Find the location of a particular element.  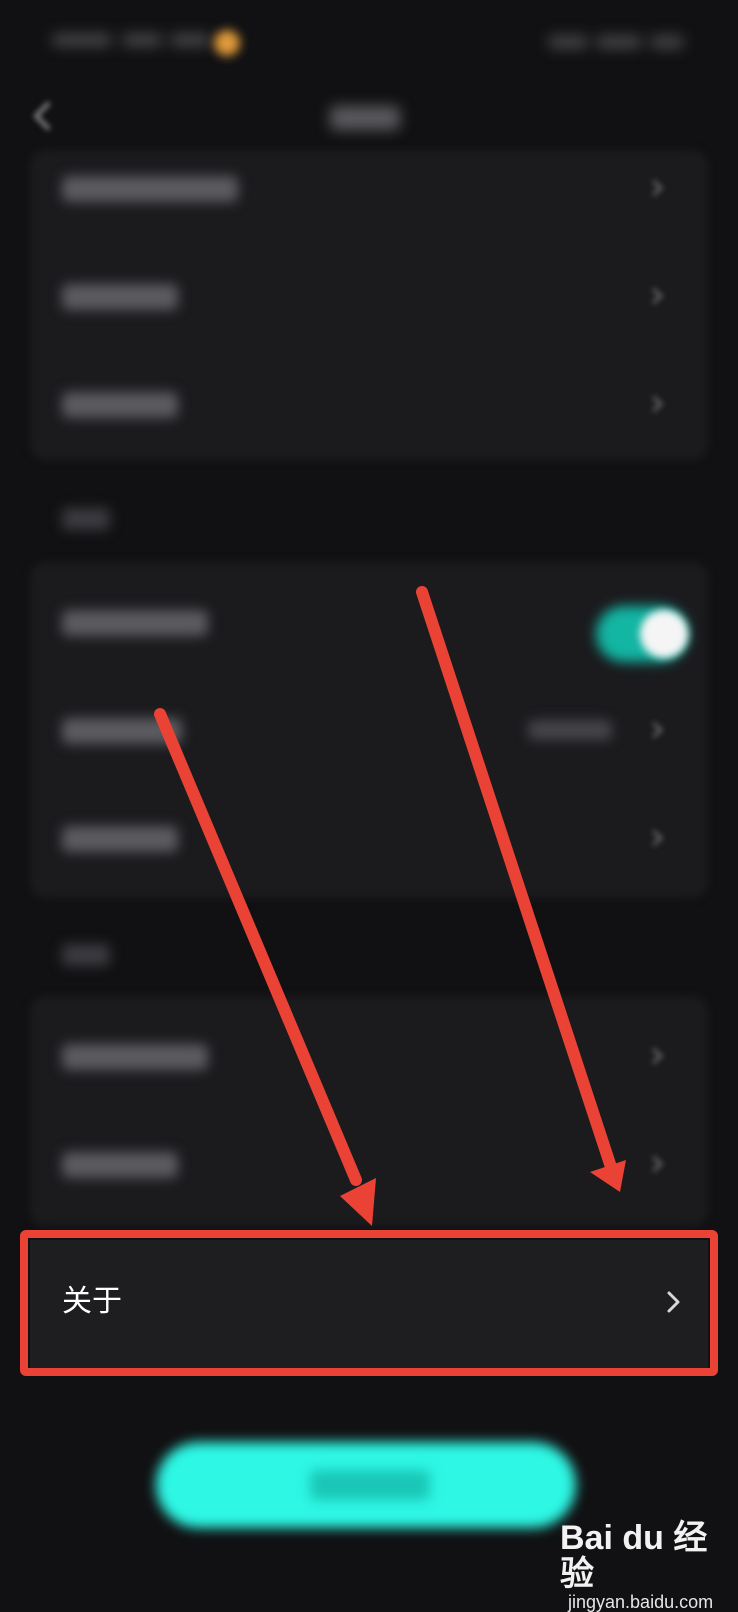

settings-row-1-label is located at coordinates (150, 189).